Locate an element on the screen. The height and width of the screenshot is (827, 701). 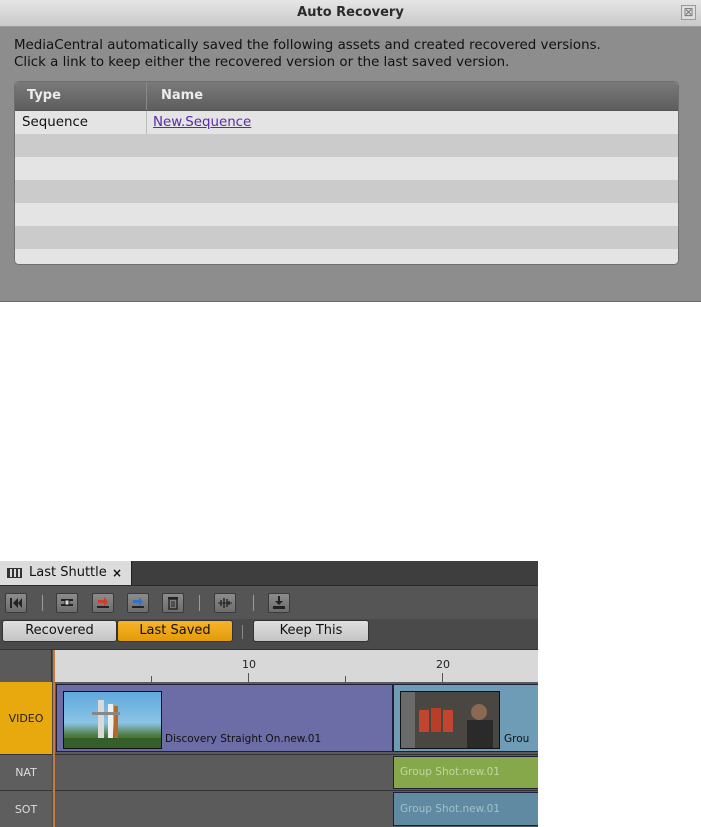
ruler-label-20: 20 is located at coordinates (443, 664).